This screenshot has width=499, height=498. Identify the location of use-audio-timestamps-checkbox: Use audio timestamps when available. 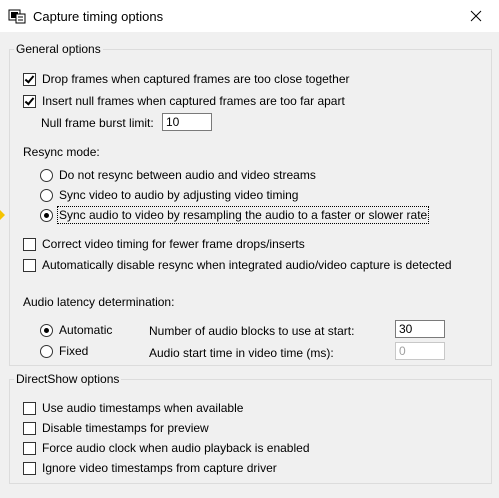
(133, 408).